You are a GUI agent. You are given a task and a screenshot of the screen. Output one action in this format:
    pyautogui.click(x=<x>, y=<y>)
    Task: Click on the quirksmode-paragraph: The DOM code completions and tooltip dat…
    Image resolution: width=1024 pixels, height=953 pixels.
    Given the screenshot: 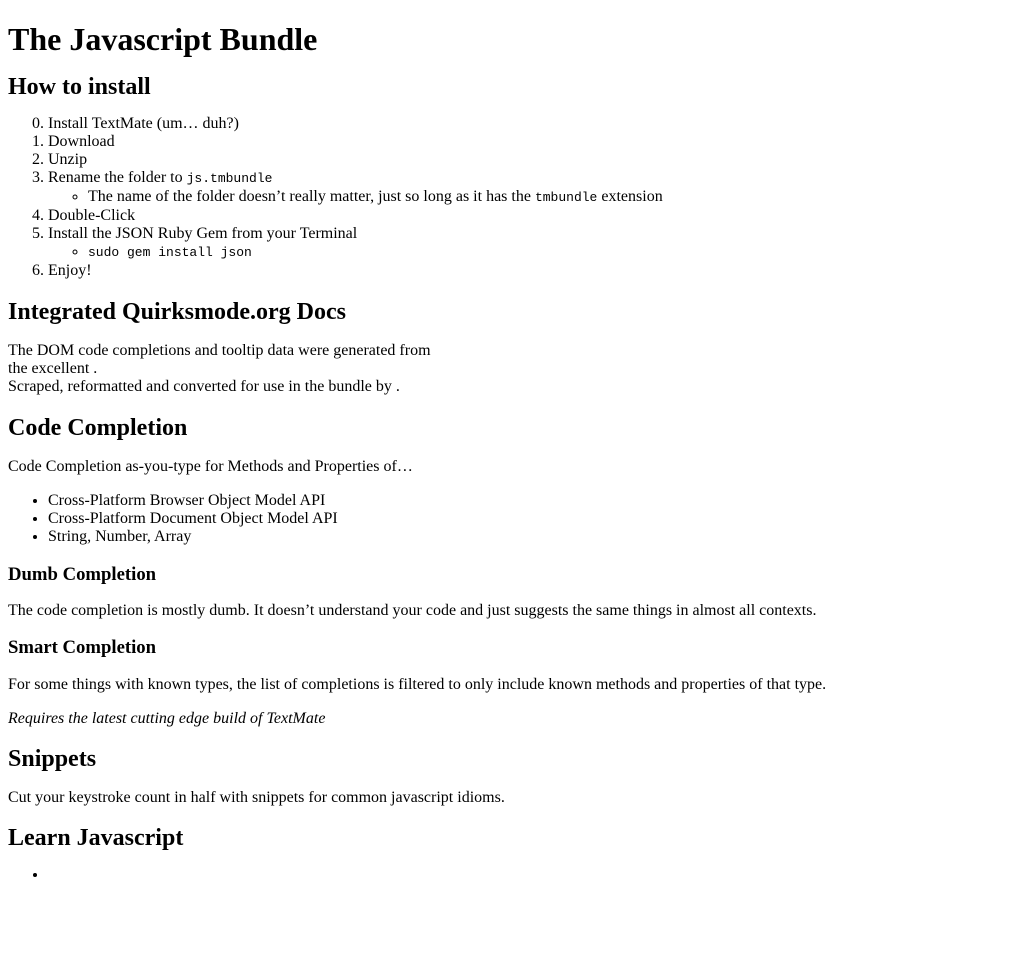 What is the action you would take?
    pyautogui.click(x=512, y=369)
    